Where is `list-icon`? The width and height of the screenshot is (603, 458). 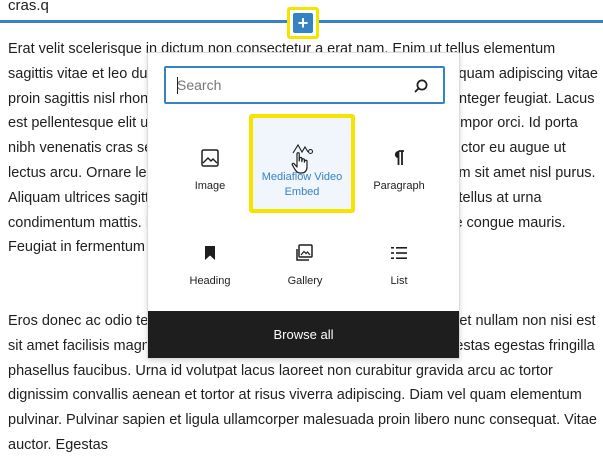
list-icon is located at coordinates (399, 253).